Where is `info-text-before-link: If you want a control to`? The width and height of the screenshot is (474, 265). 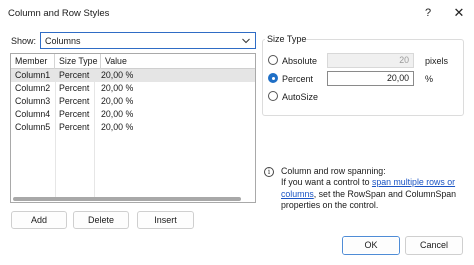
info-text-before-link: If you want a control to is located at coordinates (326, 182).